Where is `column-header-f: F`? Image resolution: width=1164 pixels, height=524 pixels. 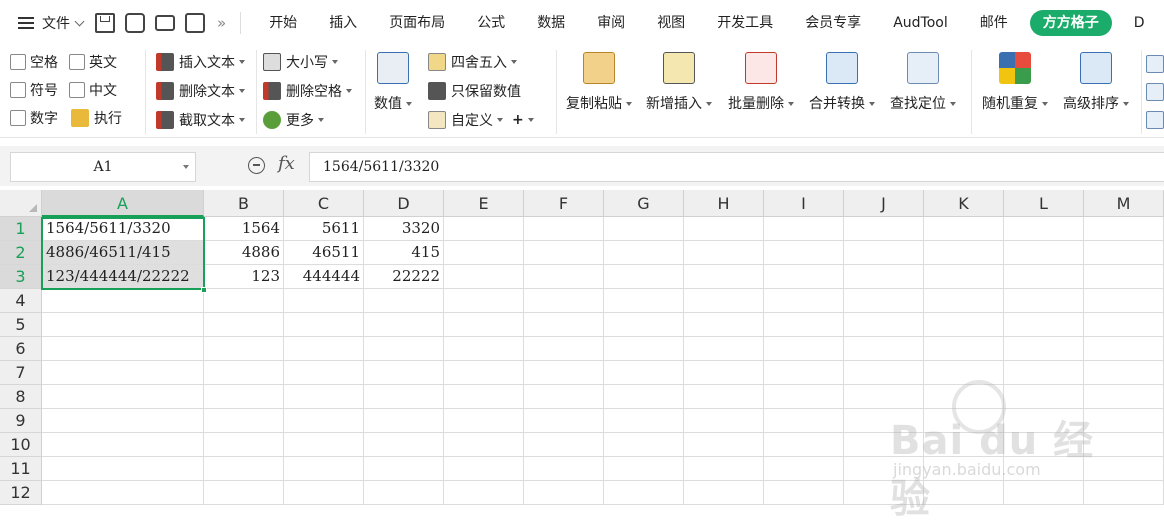
column-header-f: F is located at coordinates (564, 203).